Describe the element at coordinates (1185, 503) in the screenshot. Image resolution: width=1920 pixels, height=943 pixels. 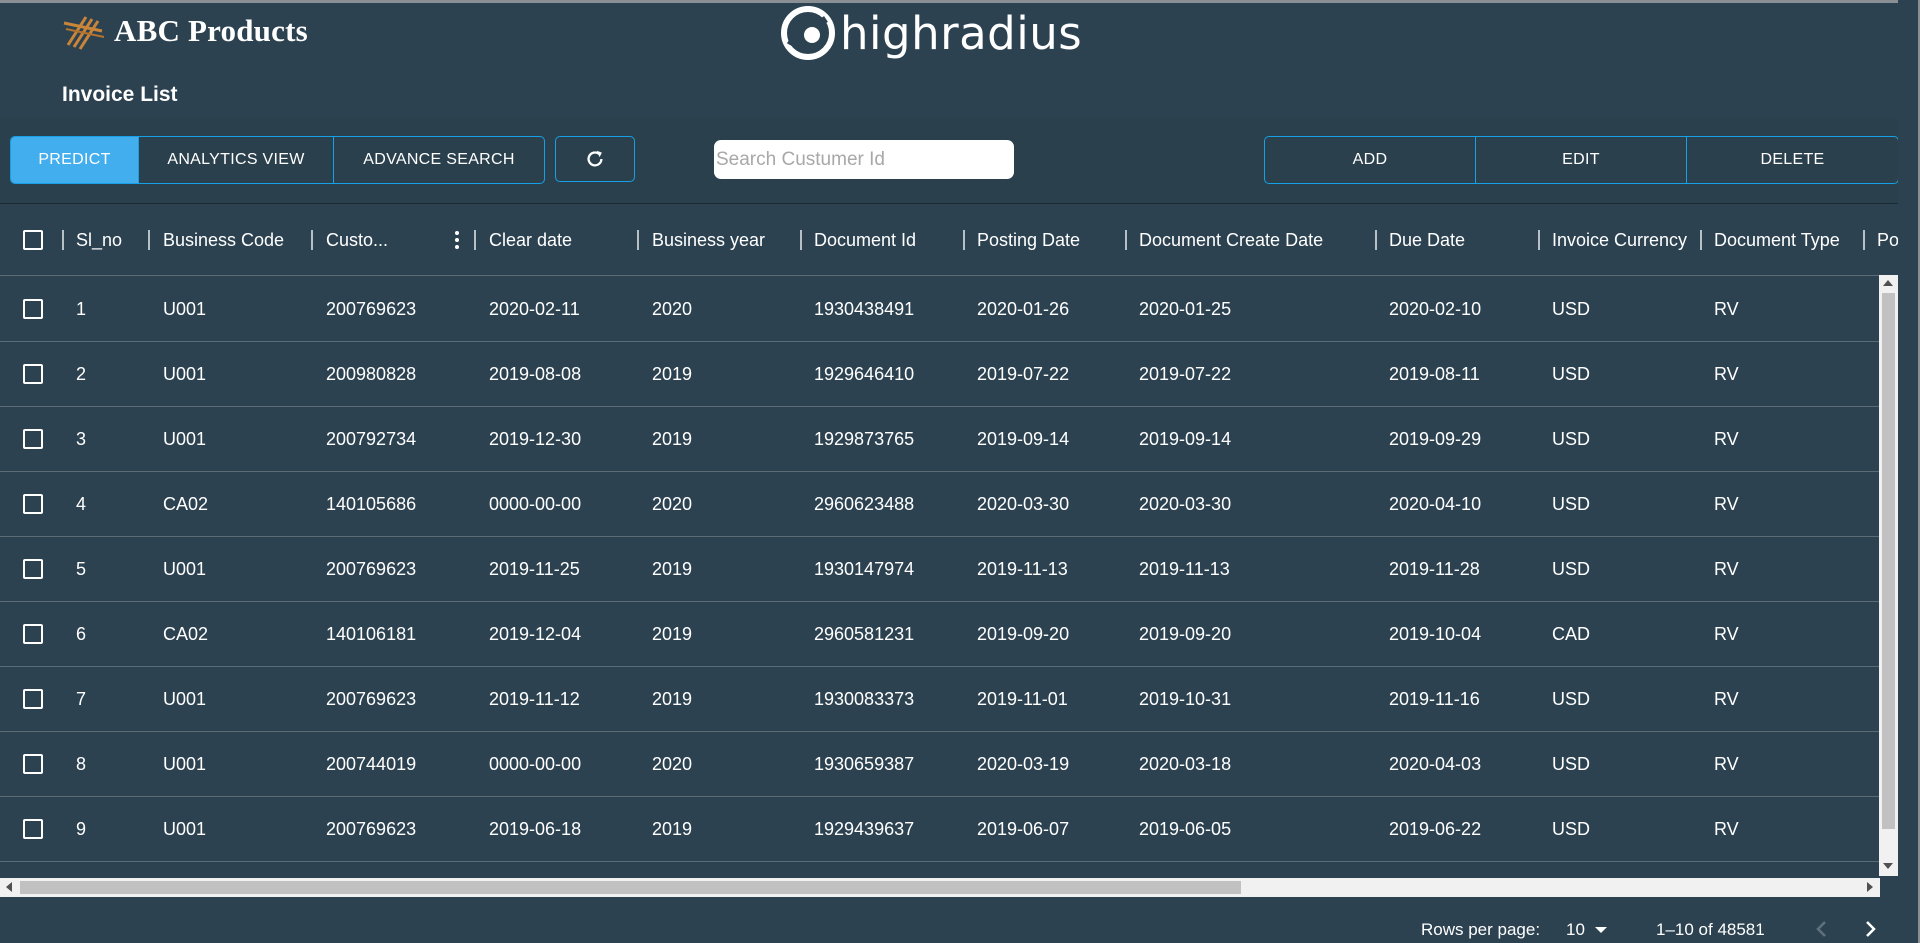
I see `cell-document-create-date: 2020-03-30` at that location.